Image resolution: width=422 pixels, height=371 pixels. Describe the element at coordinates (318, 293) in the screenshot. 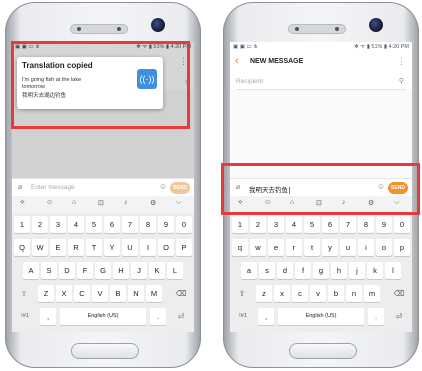

I see `key: v` at that location.